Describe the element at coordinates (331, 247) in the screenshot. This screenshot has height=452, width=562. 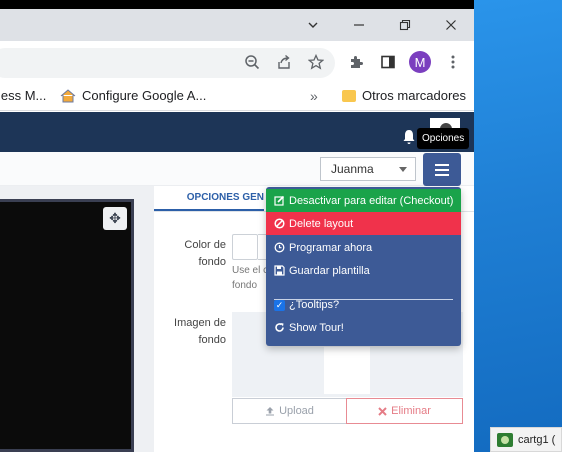
I see `menu-item-label: Programar ahora` at that location.